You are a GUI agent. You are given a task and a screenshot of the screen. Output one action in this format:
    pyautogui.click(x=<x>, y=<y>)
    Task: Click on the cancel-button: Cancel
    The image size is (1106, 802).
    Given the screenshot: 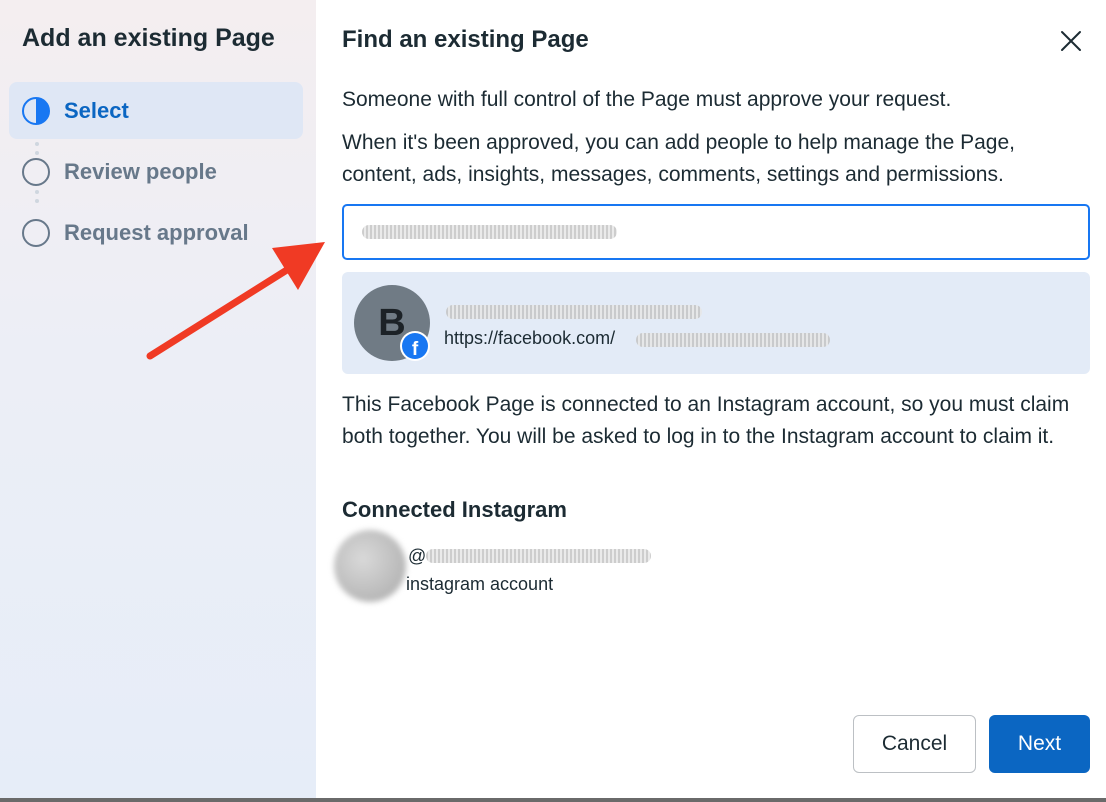 What is the action you would take?
    pyautogui.click(x=914, y=744)
    